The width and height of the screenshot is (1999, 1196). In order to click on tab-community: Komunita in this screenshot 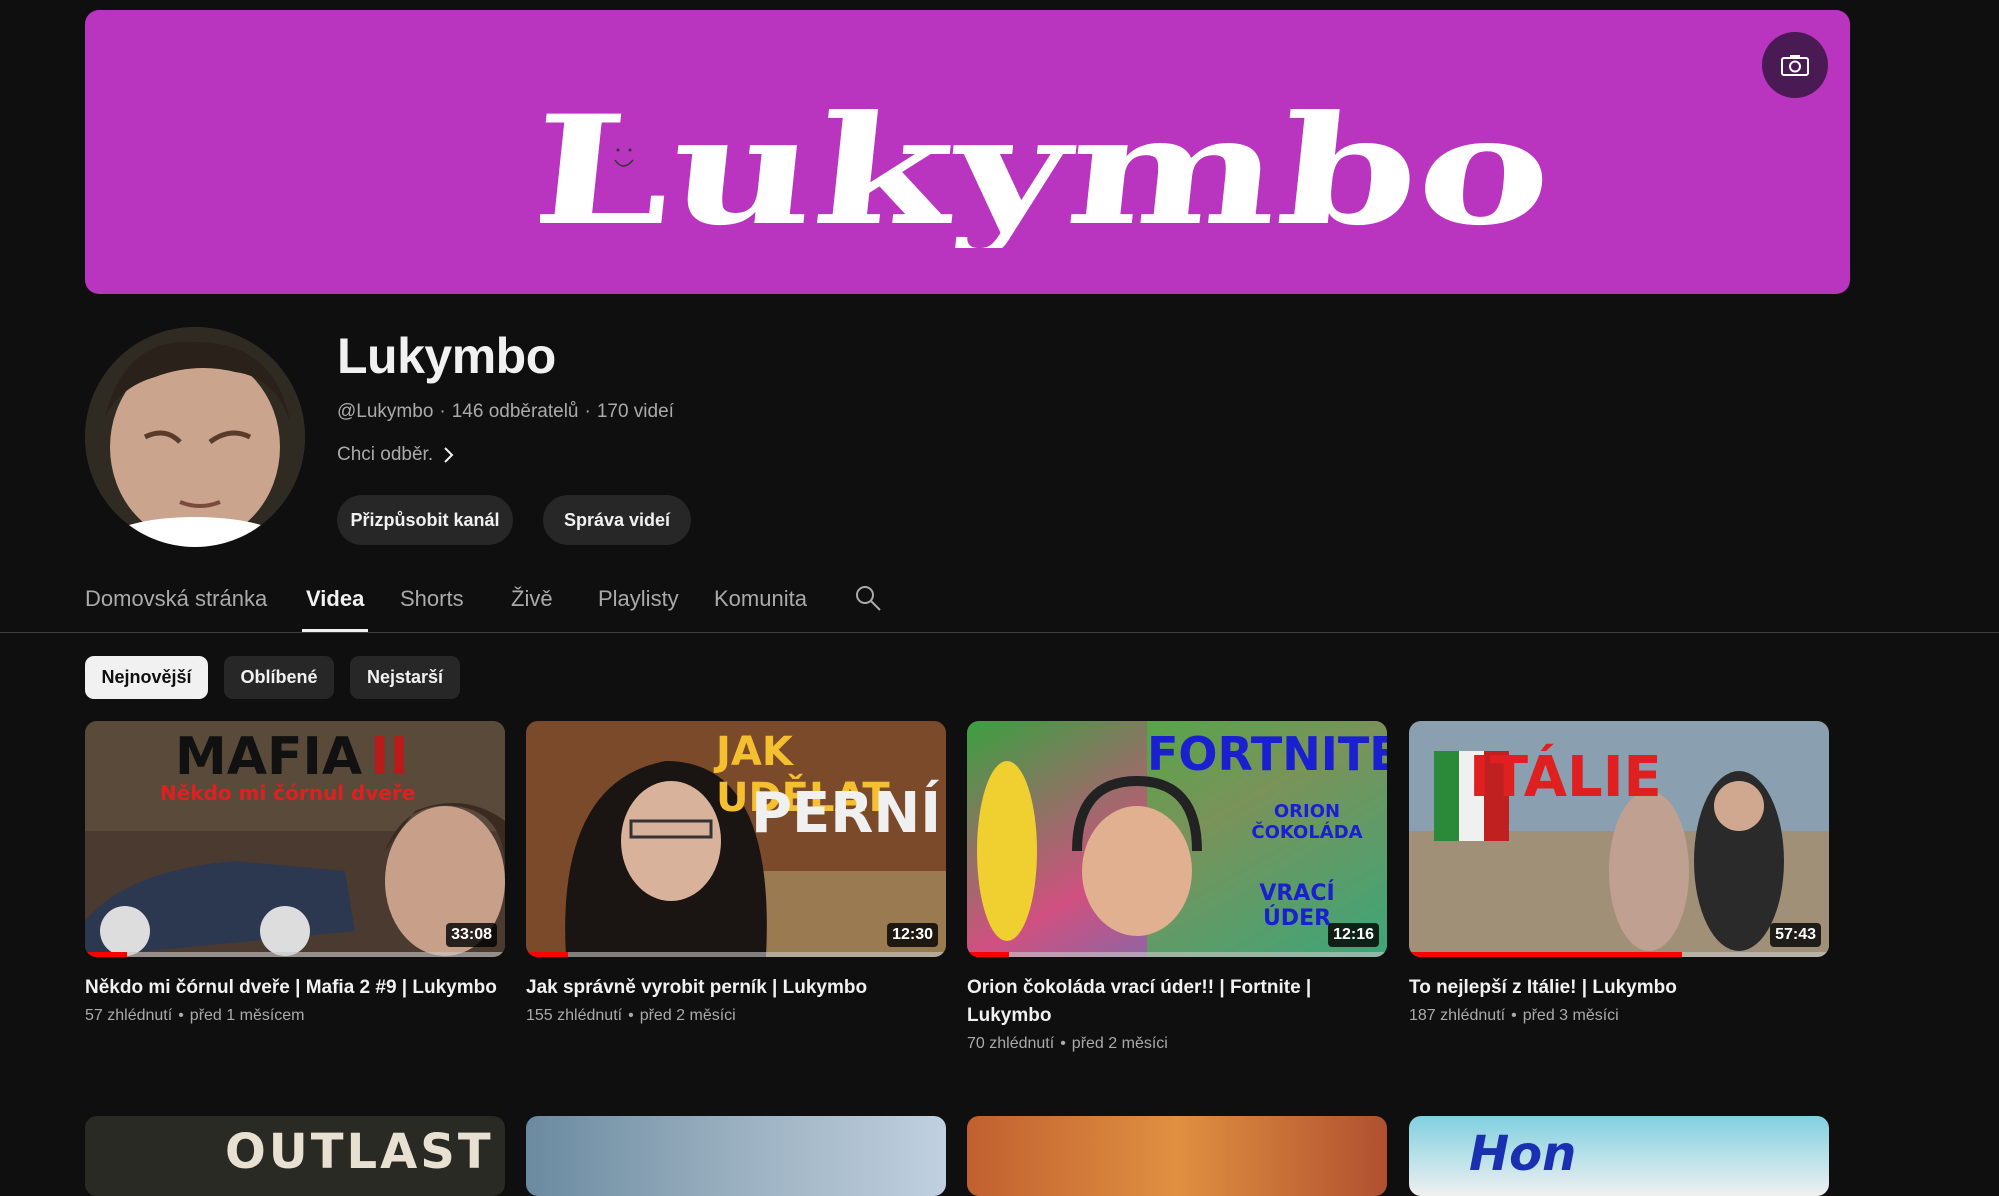, I will do `click(760, 609)`.